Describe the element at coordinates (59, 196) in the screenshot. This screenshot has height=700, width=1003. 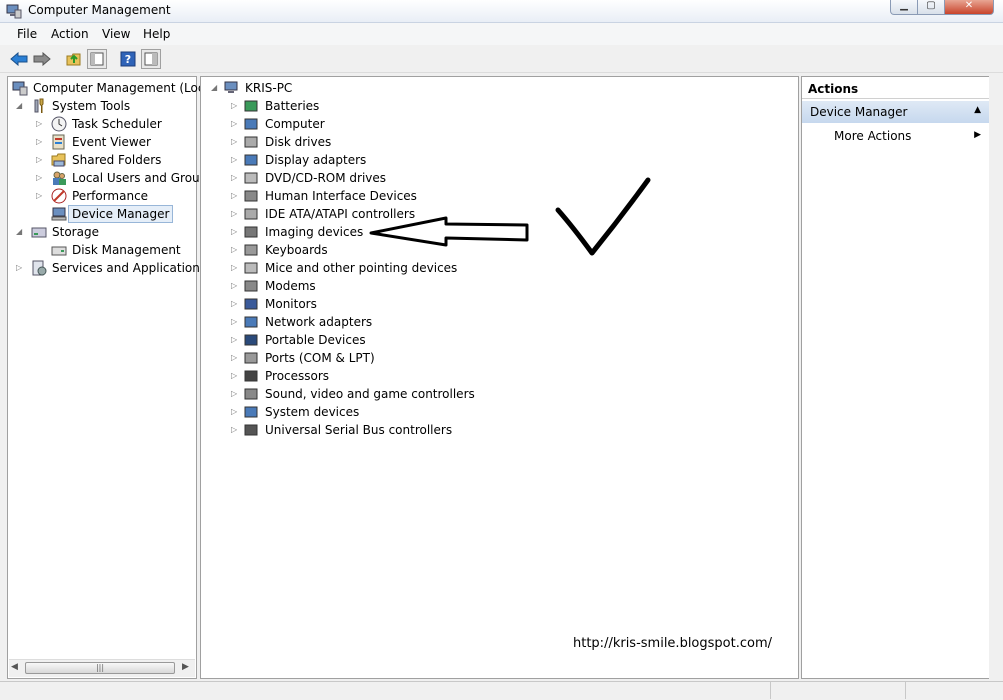
I see `performance-icon` at that location.